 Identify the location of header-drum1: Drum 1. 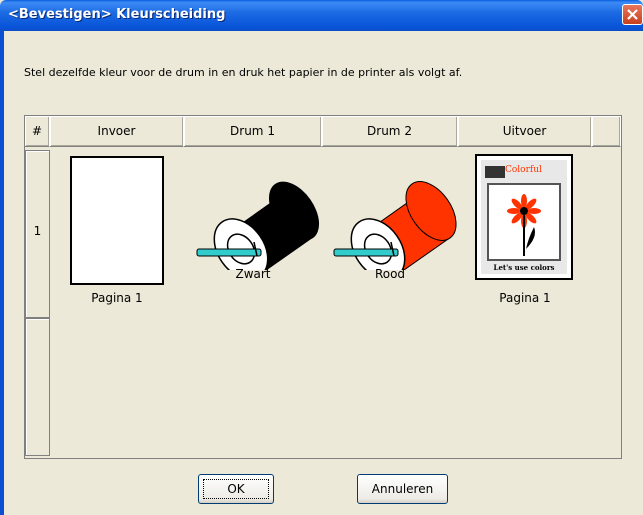
(253, 131).